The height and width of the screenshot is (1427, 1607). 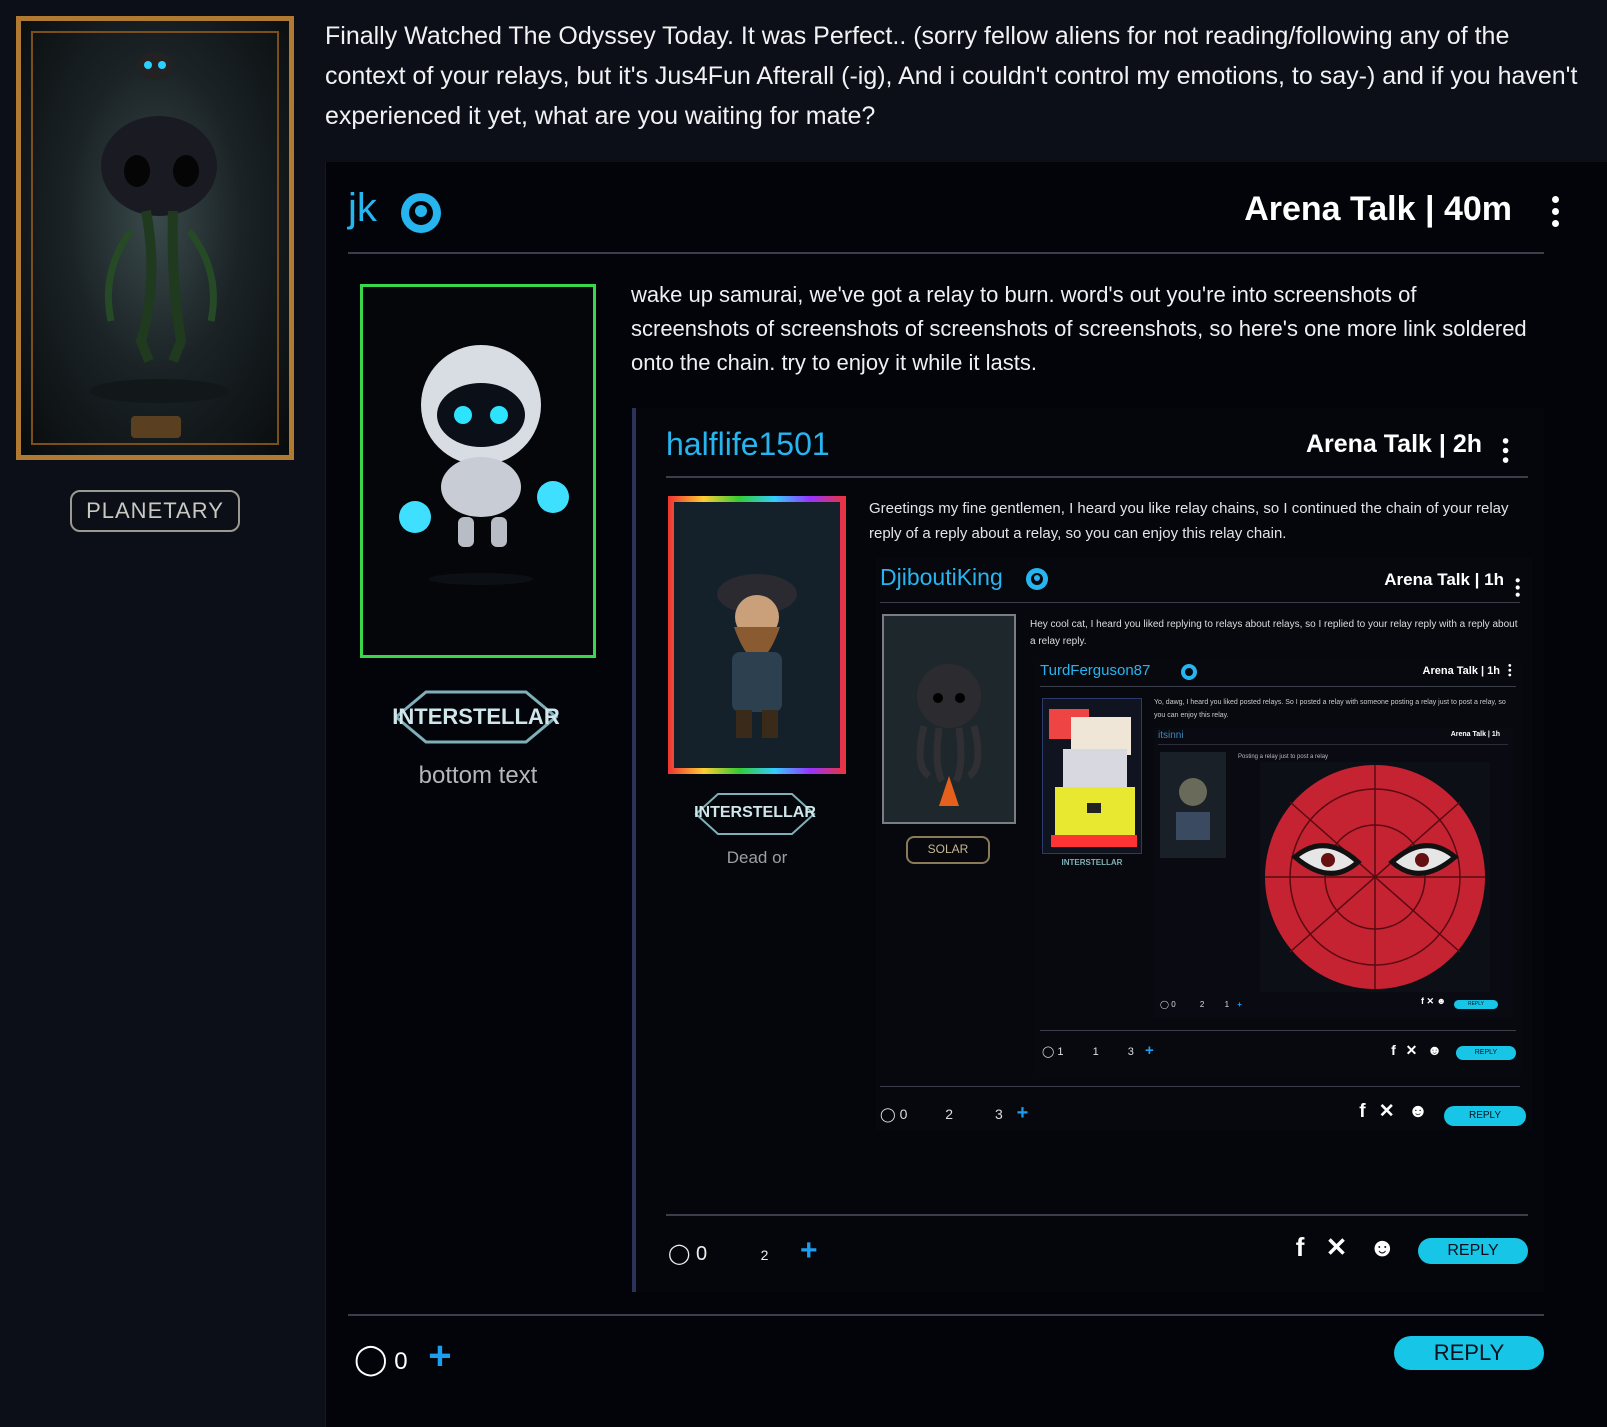 I want to click on action-bar: ◯ 0 2 1 +, so click(x=1201, y=1004).